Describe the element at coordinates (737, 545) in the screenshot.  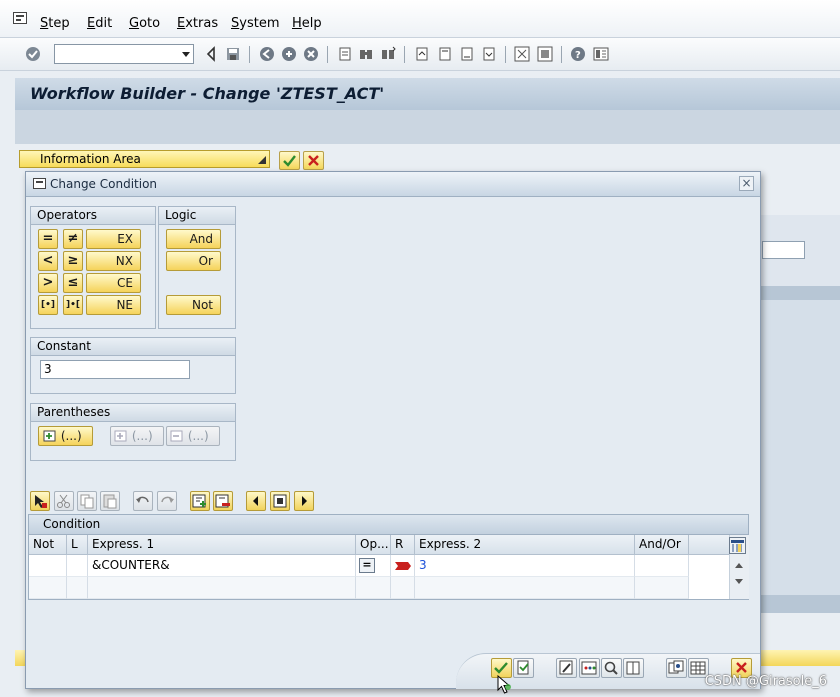
I see `column-settings-icon` at that location.